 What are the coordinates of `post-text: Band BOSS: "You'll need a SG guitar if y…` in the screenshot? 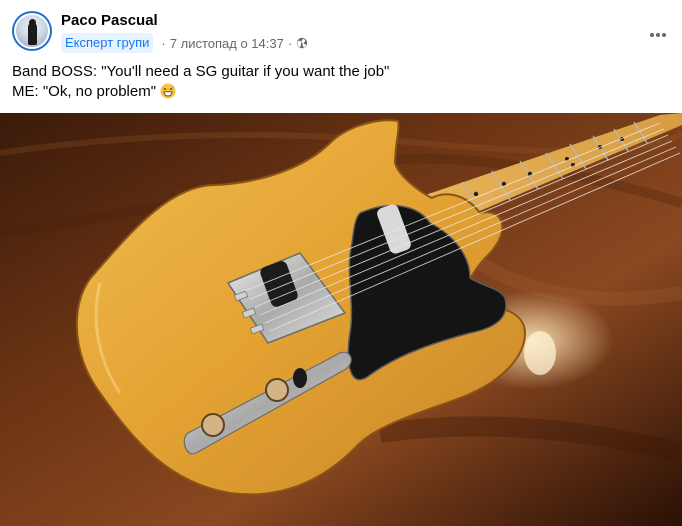 It's located at (342, 82).